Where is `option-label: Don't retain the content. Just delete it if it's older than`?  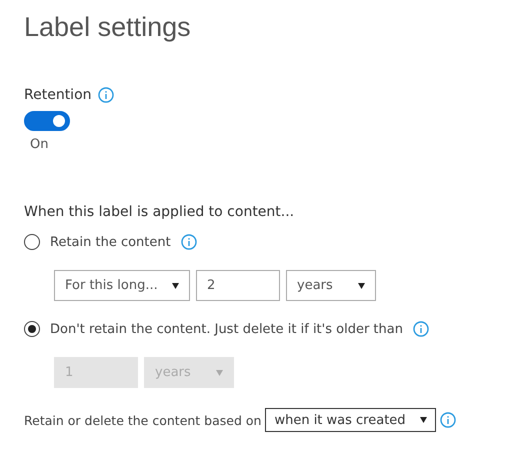 option-label: Don't retain the content. Just delete it if it's older than is located at coordinates (226, 329).